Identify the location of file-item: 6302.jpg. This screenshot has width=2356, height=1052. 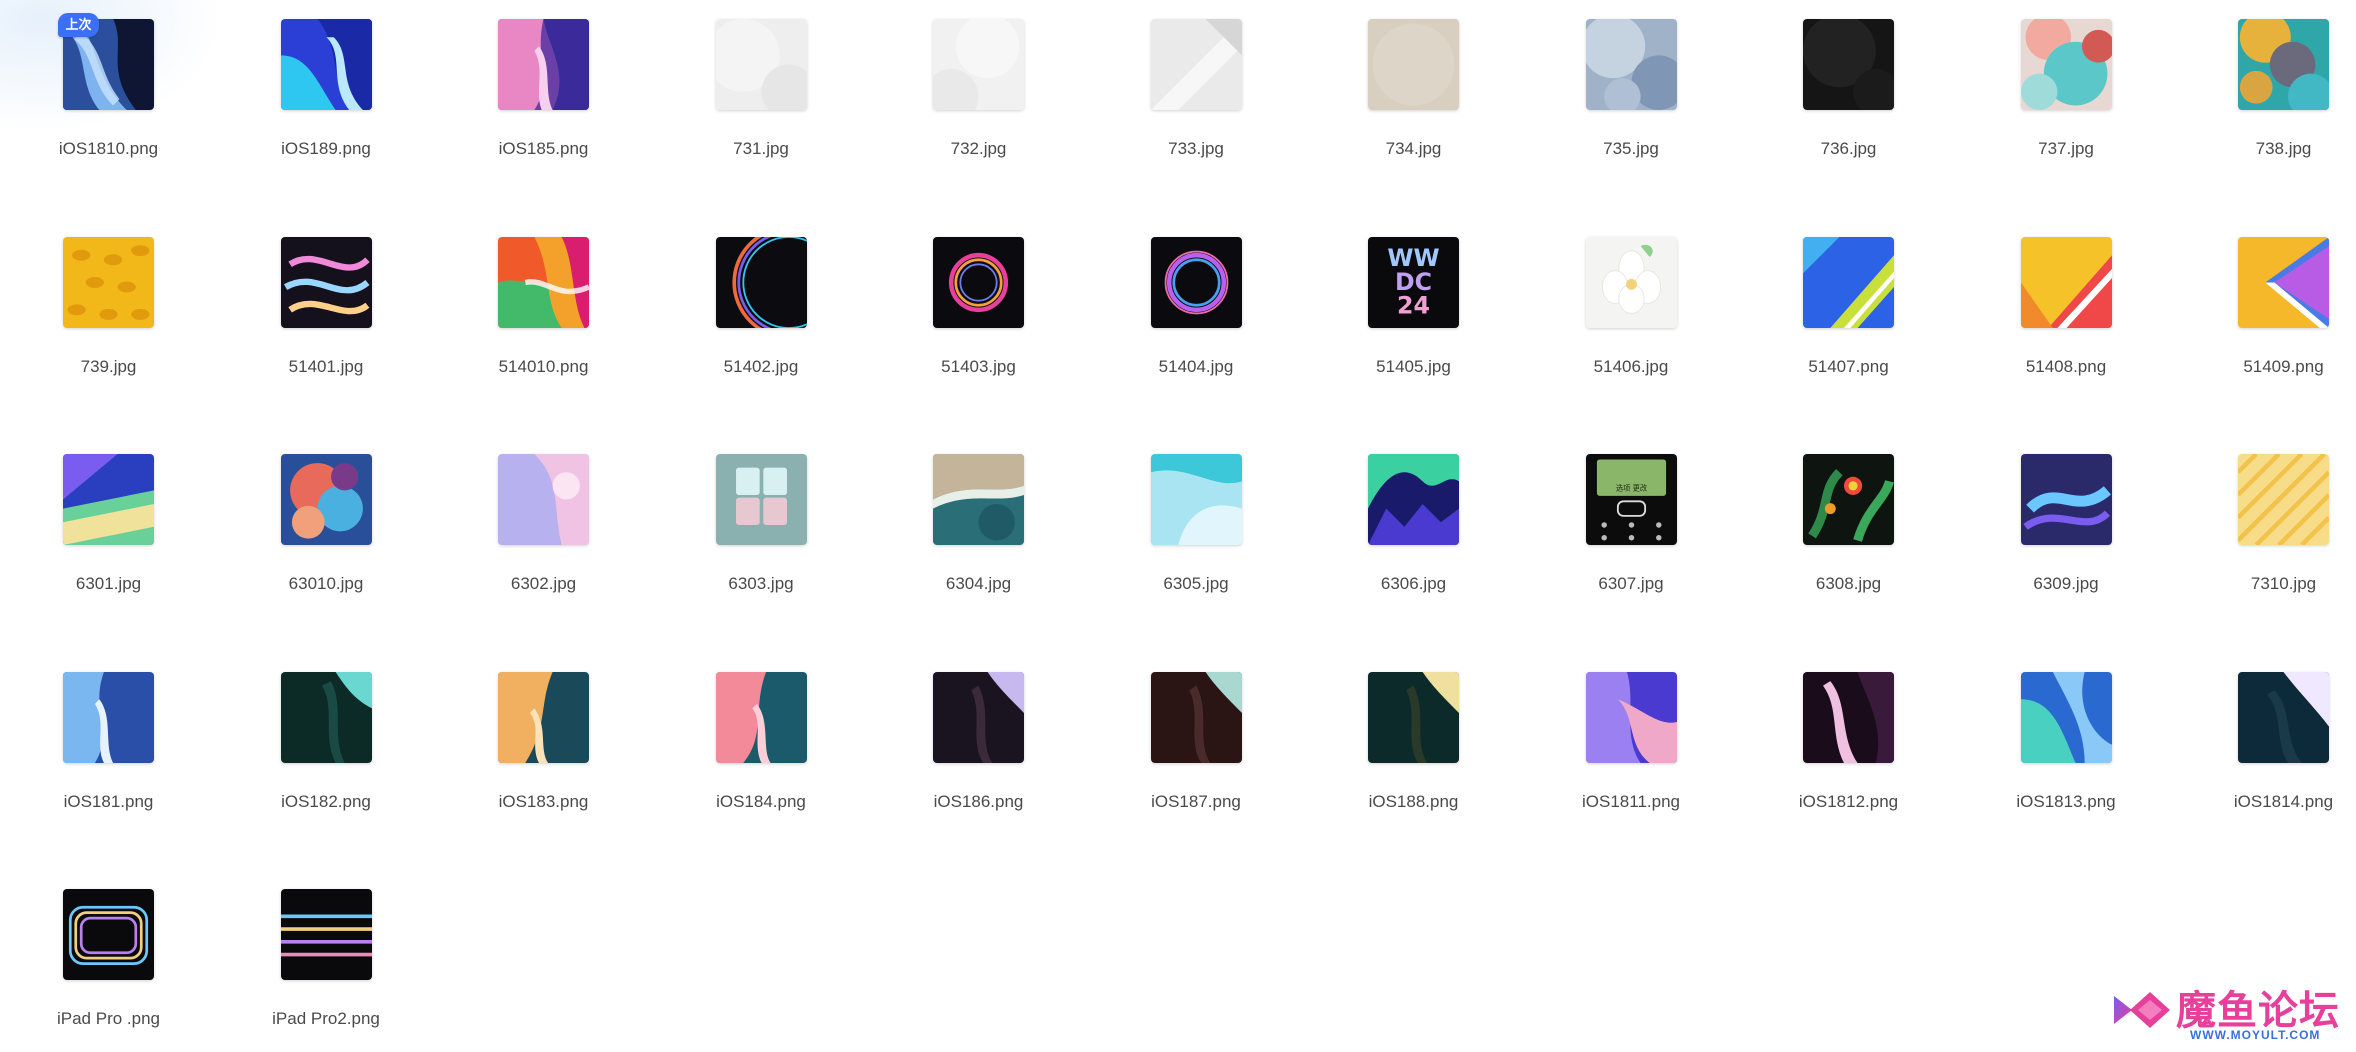
(528, 525).